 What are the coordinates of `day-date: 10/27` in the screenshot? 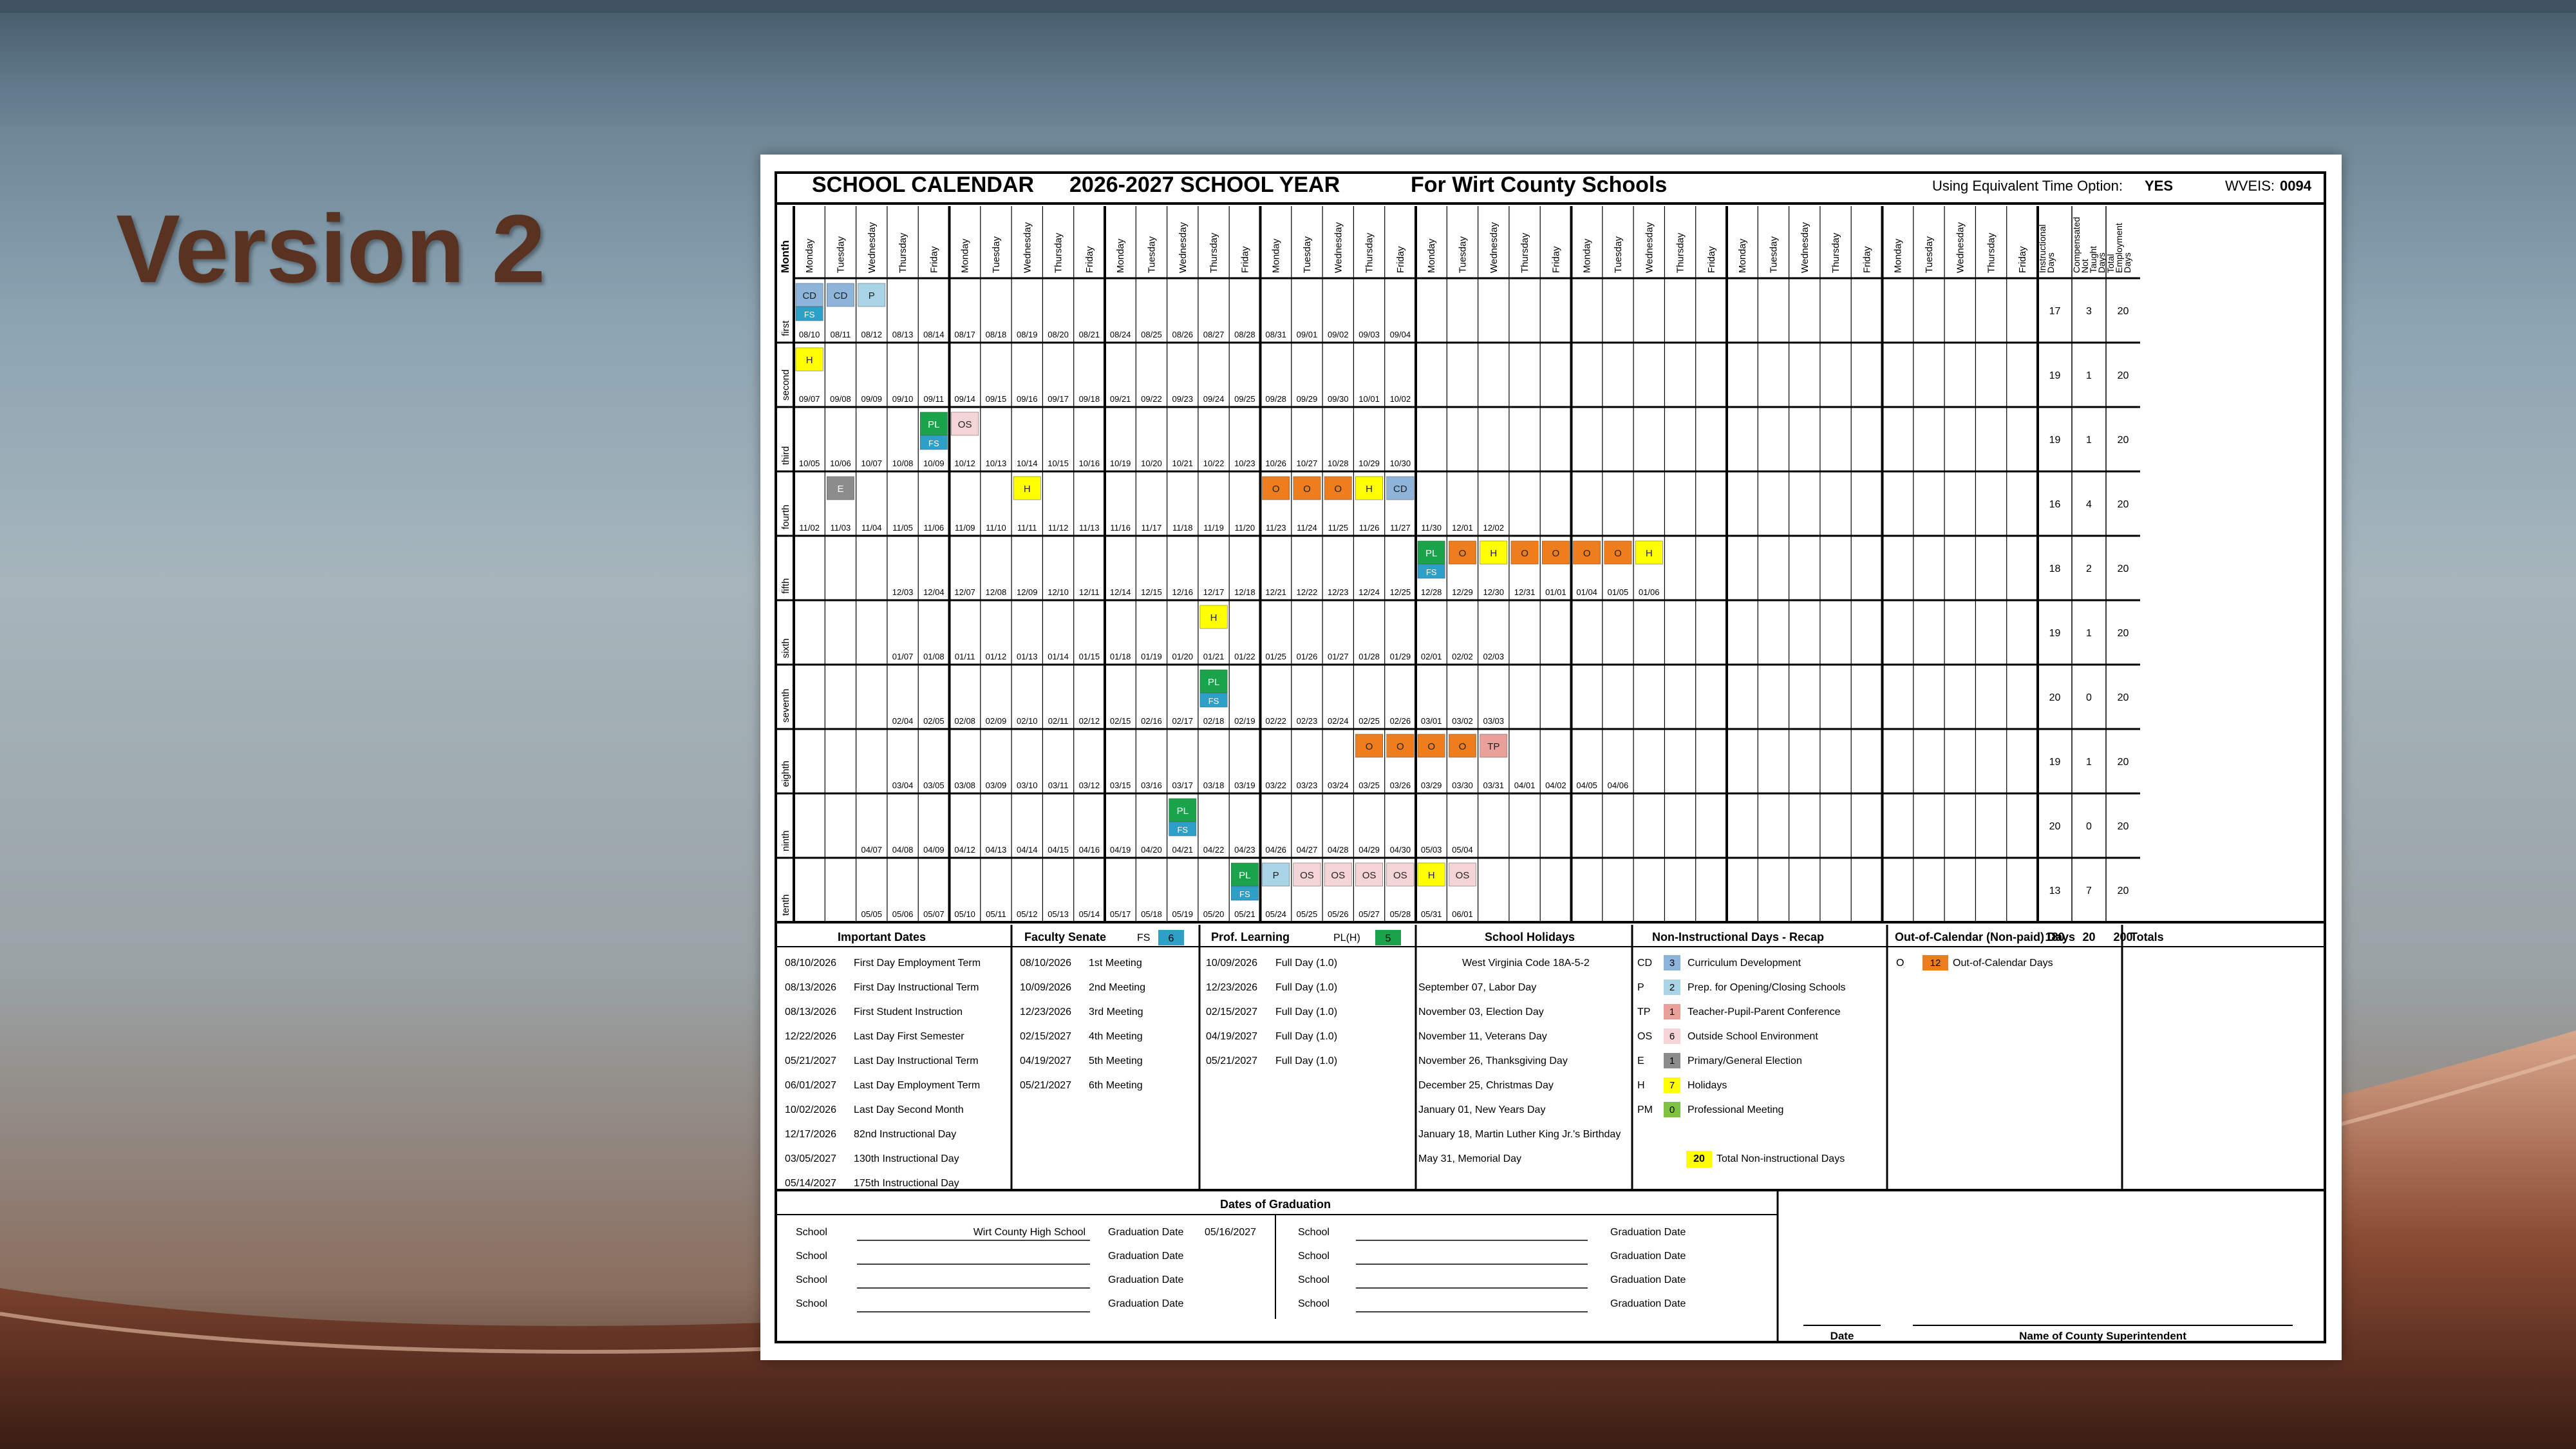 It's located at (1307, 463).